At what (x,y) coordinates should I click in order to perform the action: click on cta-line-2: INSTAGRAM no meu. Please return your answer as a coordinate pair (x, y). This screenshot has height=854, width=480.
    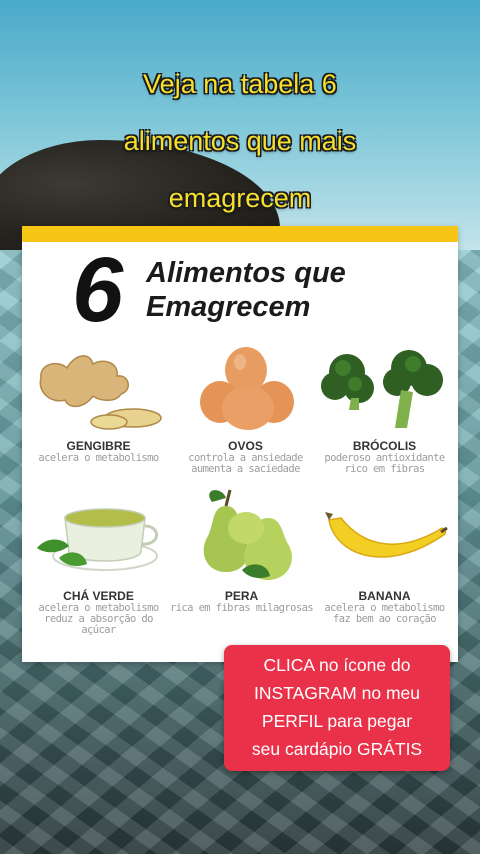
    Looking at the image, I should click on (337, 693).